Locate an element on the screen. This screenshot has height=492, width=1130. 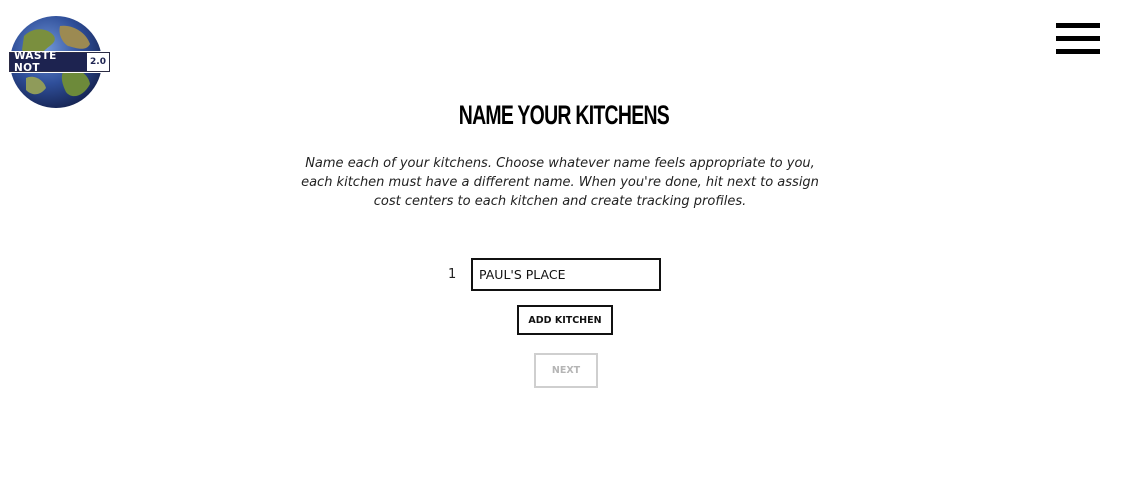
waste-not-logo: WASTE NOT 2.0 is located at coordinates (58, 63).